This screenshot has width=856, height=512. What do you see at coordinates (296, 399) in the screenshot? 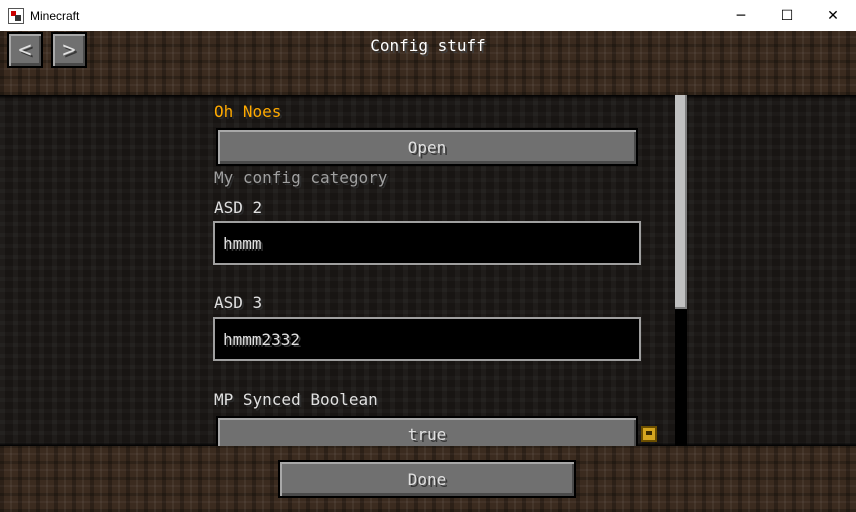
I see `mp-synced-label: MP Synced Boolean` at bounding box center [296, 399].